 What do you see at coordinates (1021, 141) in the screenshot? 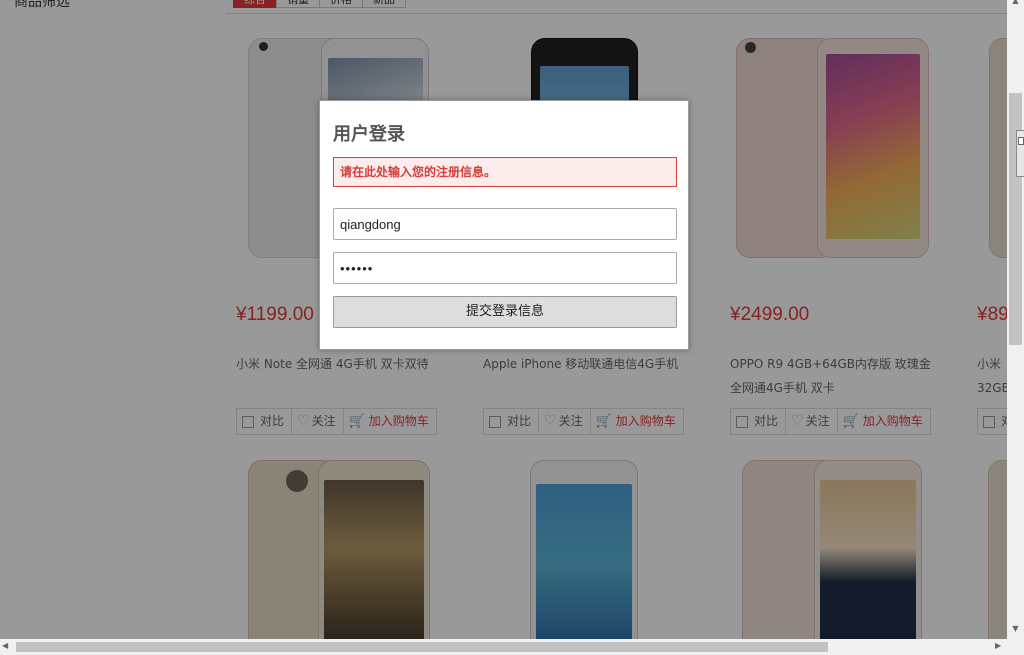
I see `side-tab-icon` at bounding box center [1021, 141].